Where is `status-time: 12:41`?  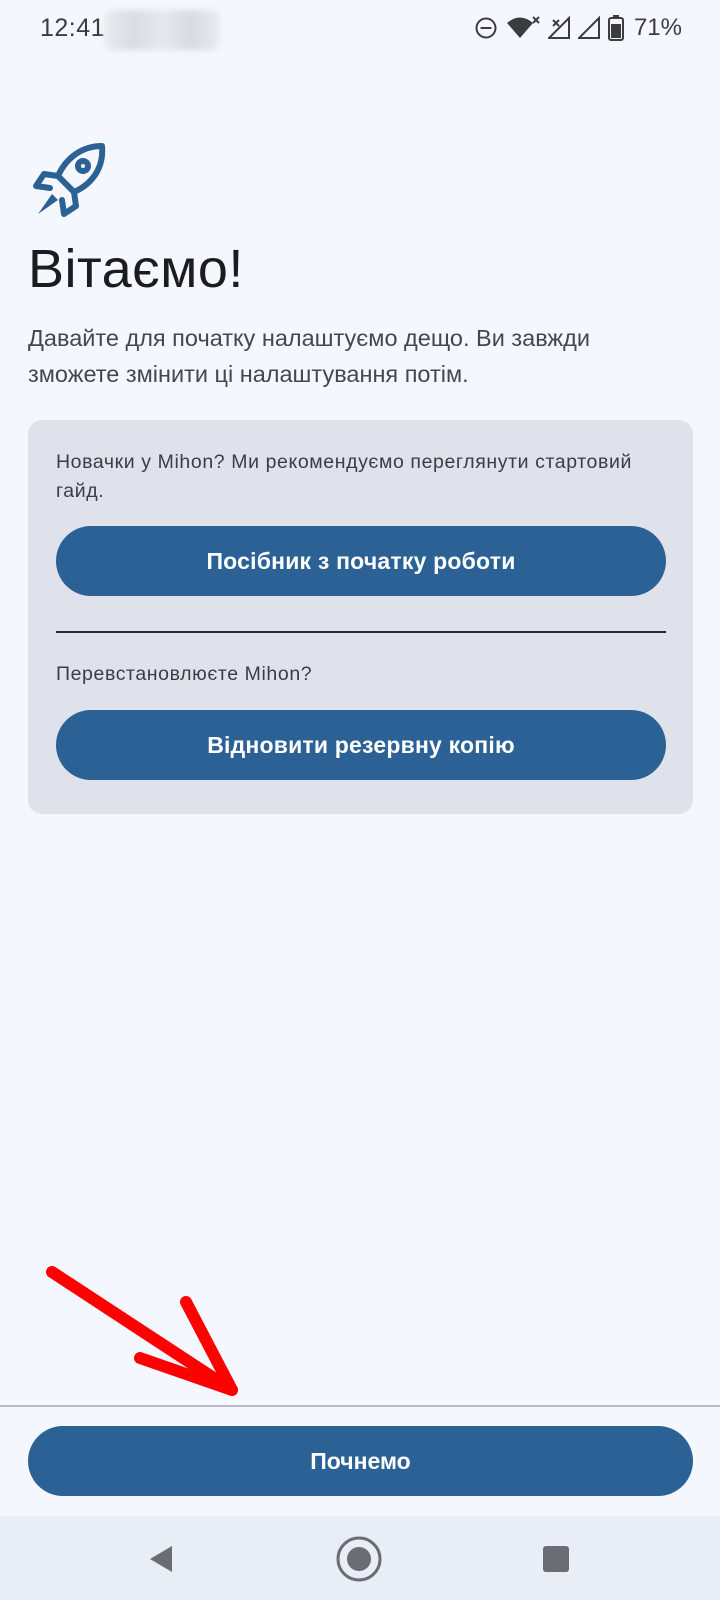 status-time: 12:41 is located at coordinates (73, 28).